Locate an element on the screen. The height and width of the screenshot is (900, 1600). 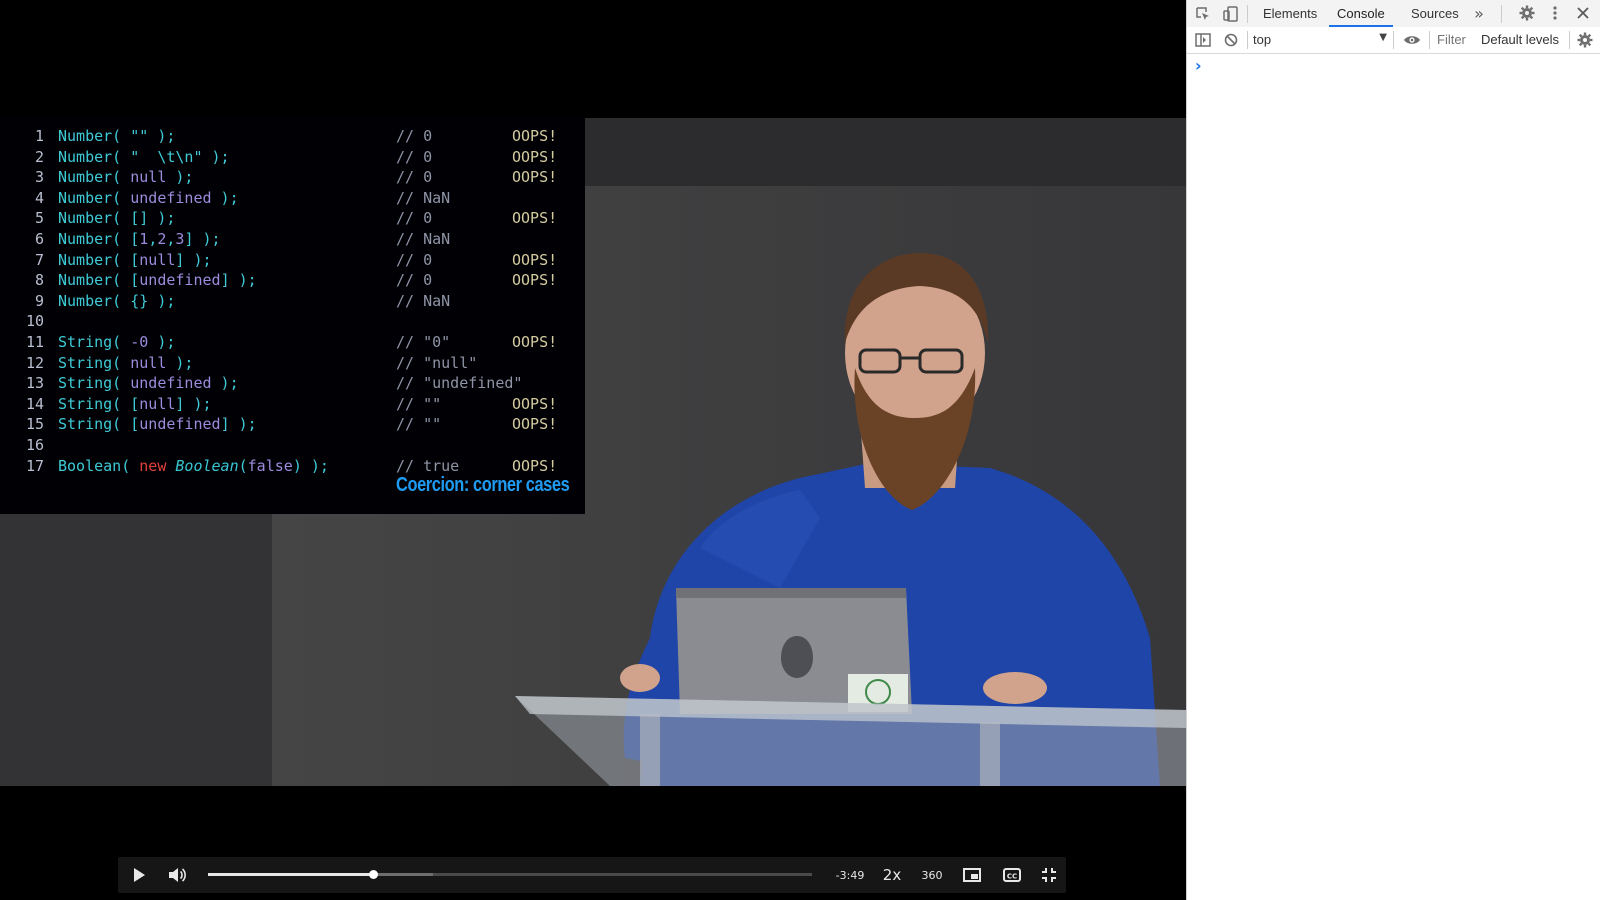
more-tabs-icon: » is located at coordinates (1479, 13).